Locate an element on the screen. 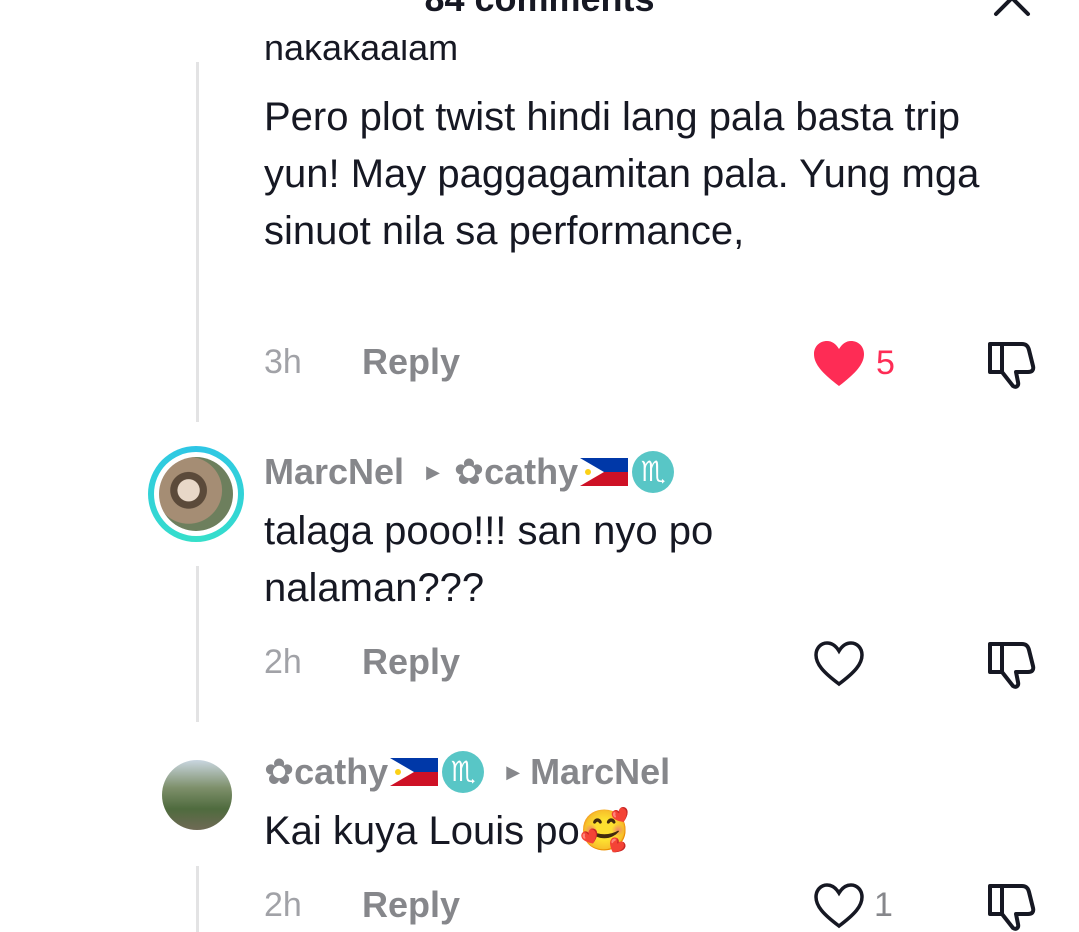  comments-count-title: 84 comments is located at coordinates (539, 10).